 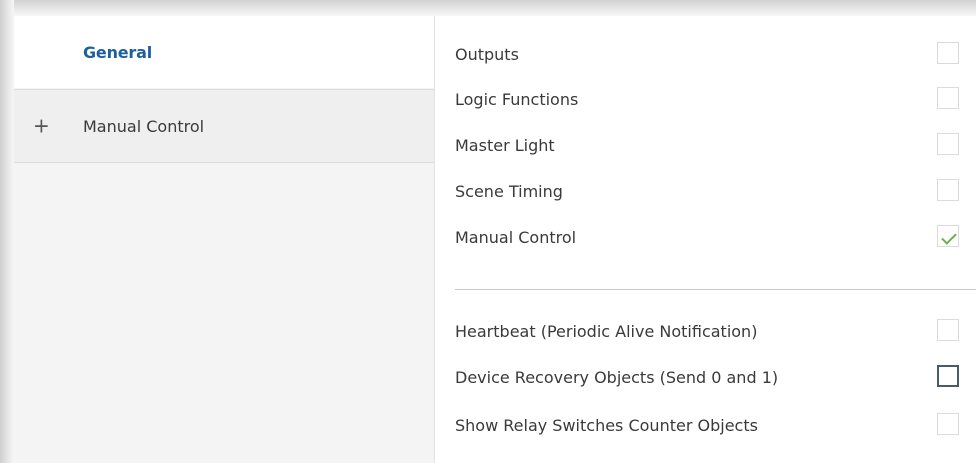 What do you see at coordinates (707, 99) in the screenshot?
I see `param-row-logic-functions: Logic Functions` at bounding box center [707, 99].